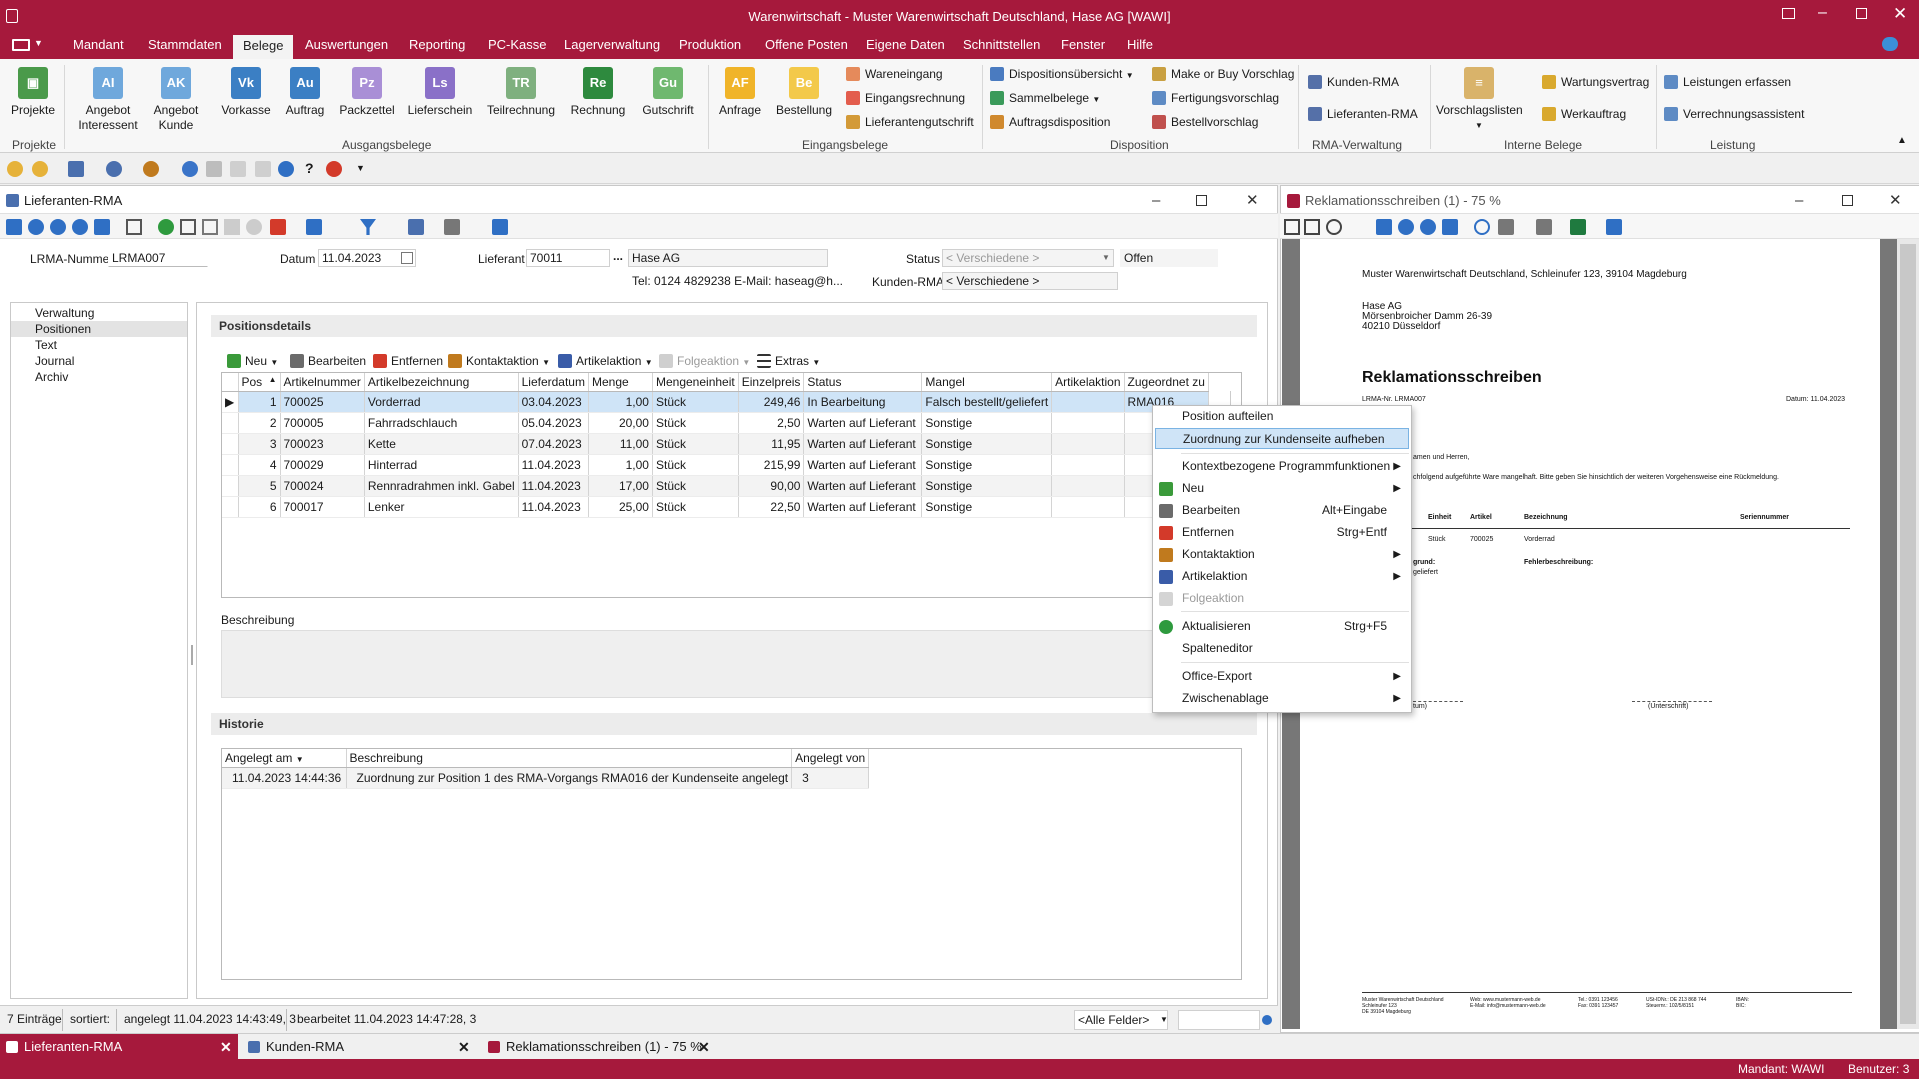 The width and height of the screenshot is (1919, 1079). I want to click on status-dropdown-icon: ▼, so click(1106, 257).